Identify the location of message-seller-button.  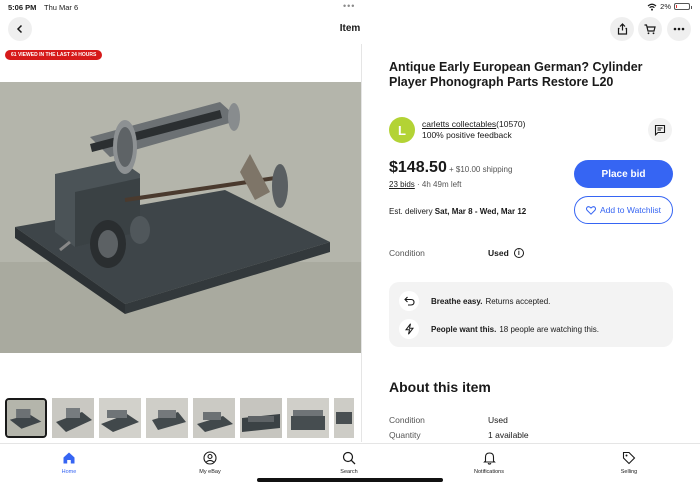
(660, 130).